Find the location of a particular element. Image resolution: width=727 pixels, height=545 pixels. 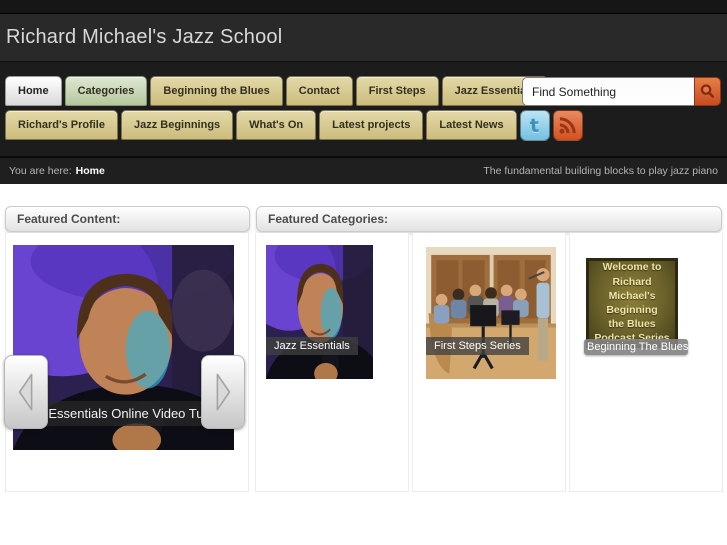

rss-button is located at coordinates (567, 125).